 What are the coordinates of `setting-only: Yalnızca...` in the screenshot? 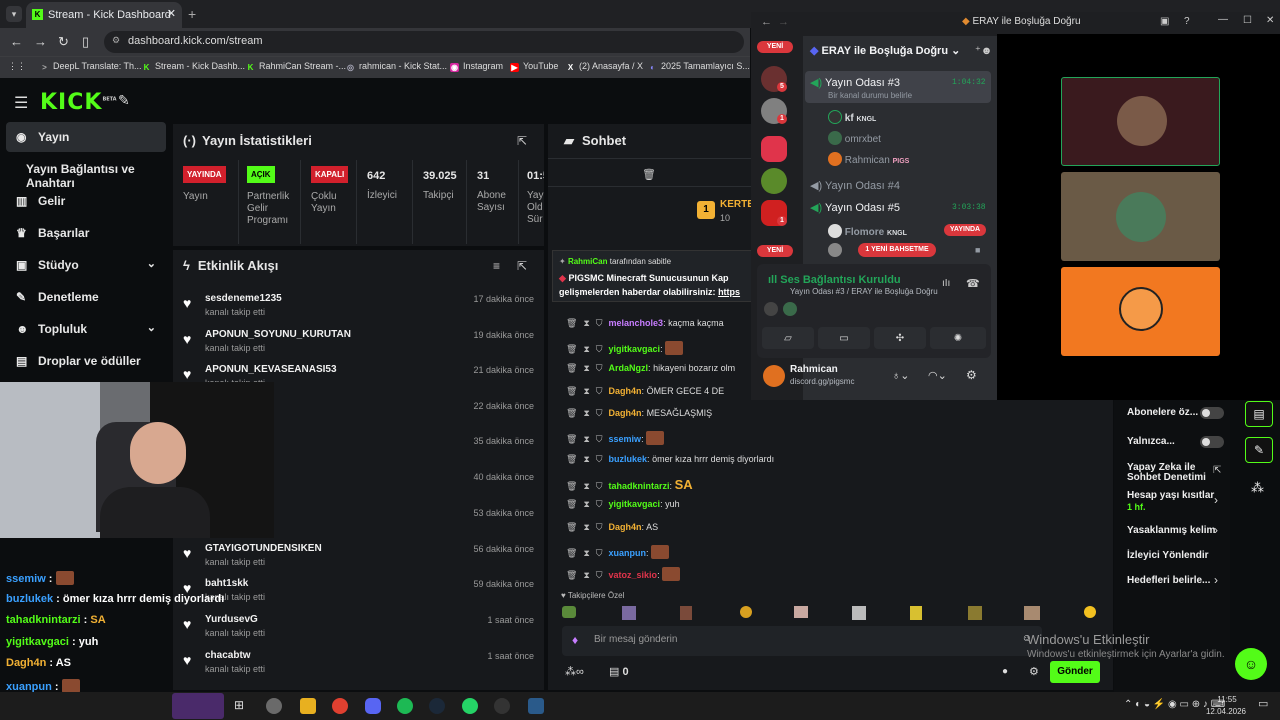 It's located at (1151, 442).